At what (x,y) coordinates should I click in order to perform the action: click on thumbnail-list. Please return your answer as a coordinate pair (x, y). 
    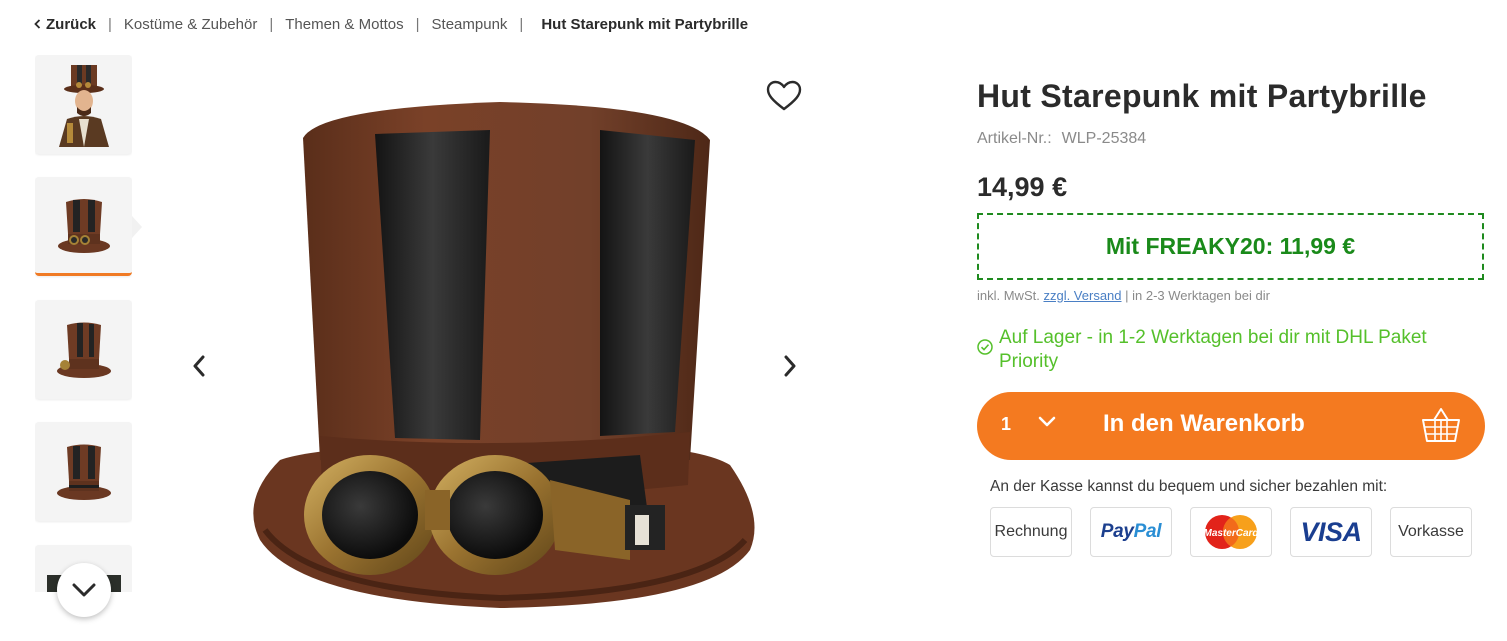
    Looking at the image, I should click on (83, 323).